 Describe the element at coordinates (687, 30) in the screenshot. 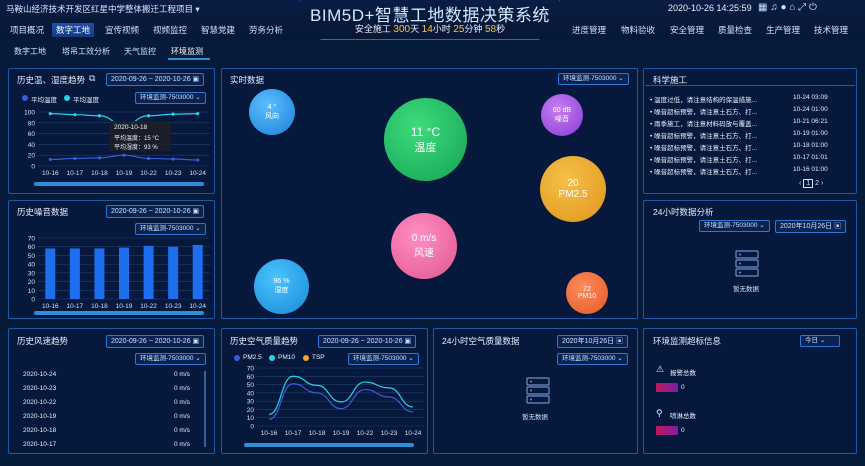

I see `nav-item-safety: 安全管理` at that location.